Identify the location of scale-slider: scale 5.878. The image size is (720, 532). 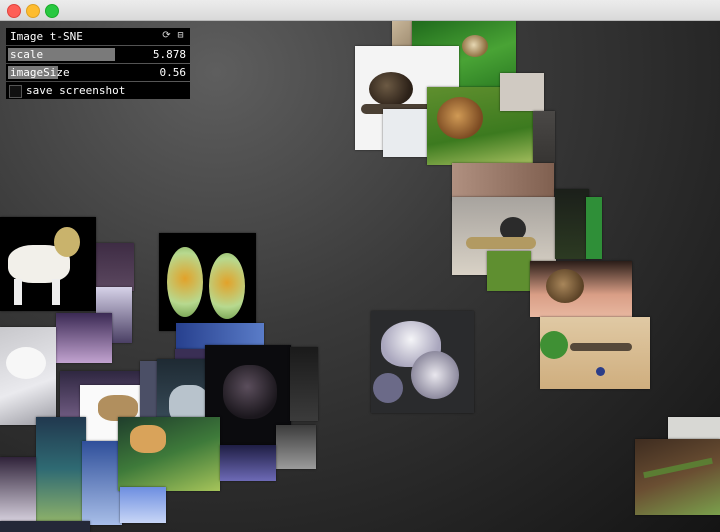
(98, 54).